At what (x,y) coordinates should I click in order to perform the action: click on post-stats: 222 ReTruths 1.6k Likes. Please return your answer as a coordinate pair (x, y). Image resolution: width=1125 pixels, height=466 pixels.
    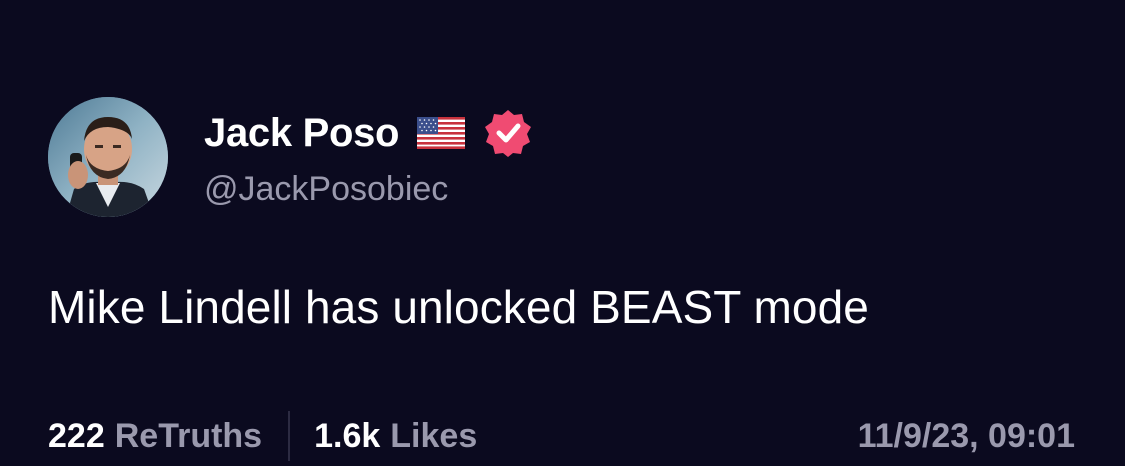
    Looking at the image, I should click on (262, 436).